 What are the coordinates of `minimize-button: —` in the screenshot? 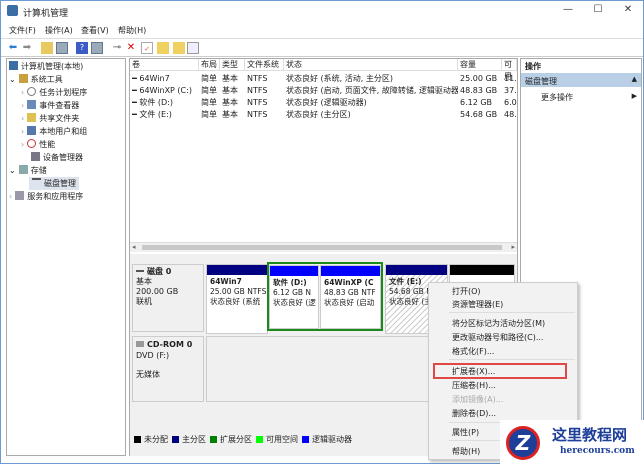 It's located at (568, 11).